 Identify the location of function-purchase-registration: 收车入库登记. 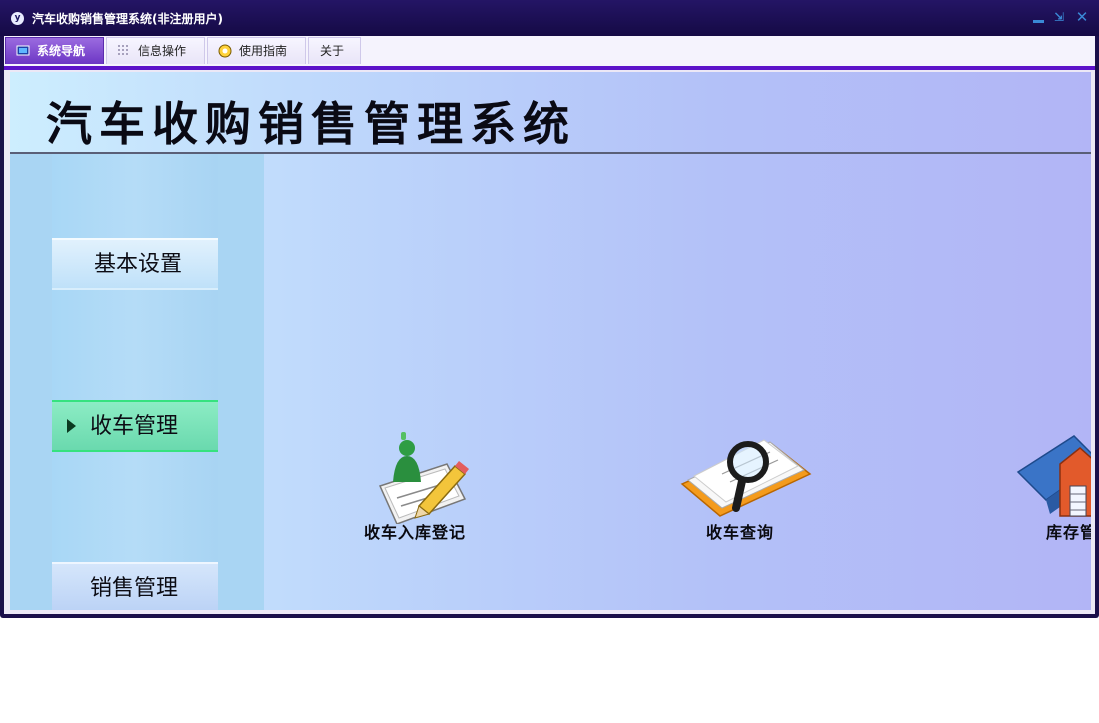
(415, 489).